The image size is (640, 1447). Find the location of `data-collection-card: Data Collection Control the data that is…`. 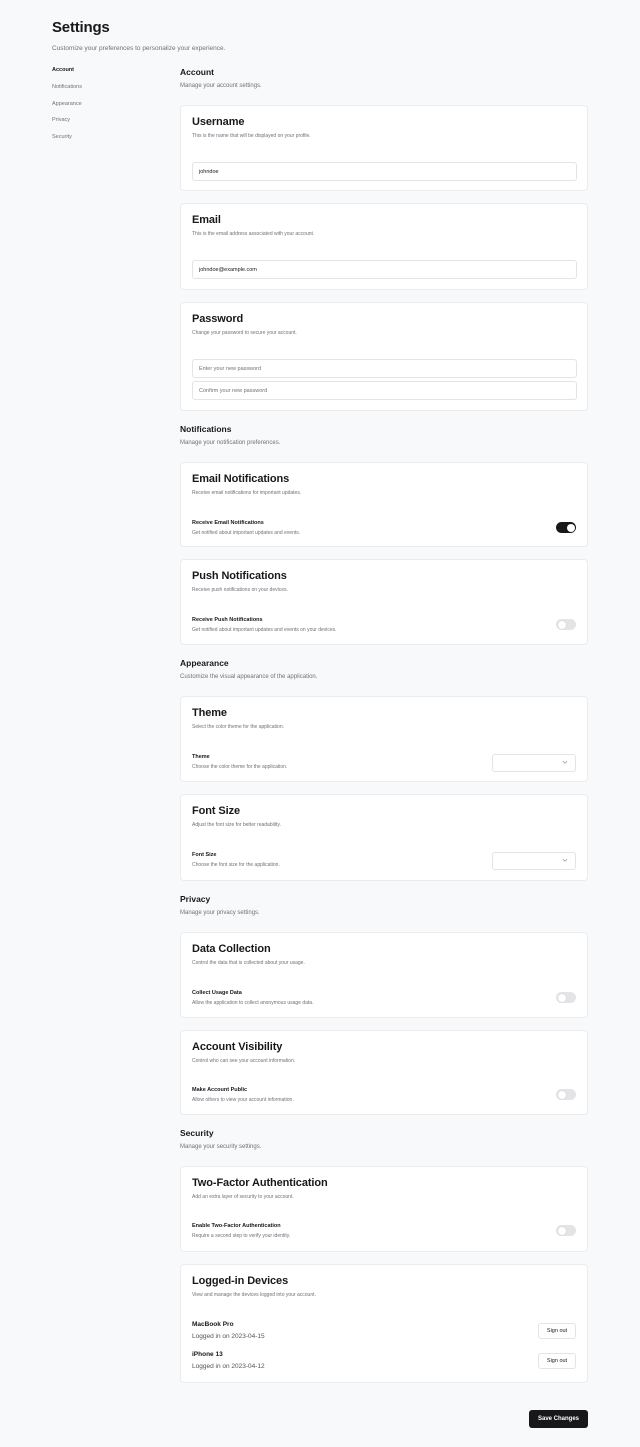

data-collection-card: Data Collection Control the data that is… is located at coordinates (384, 975).